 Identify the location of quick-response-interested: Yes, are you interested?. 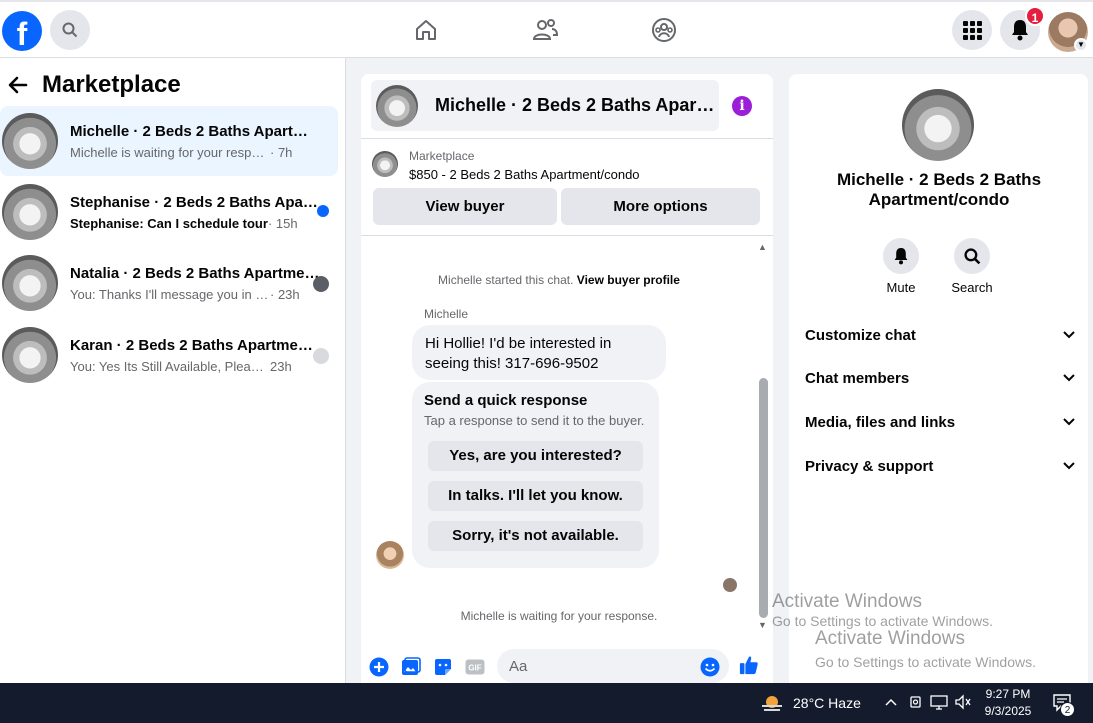
(535, 456).